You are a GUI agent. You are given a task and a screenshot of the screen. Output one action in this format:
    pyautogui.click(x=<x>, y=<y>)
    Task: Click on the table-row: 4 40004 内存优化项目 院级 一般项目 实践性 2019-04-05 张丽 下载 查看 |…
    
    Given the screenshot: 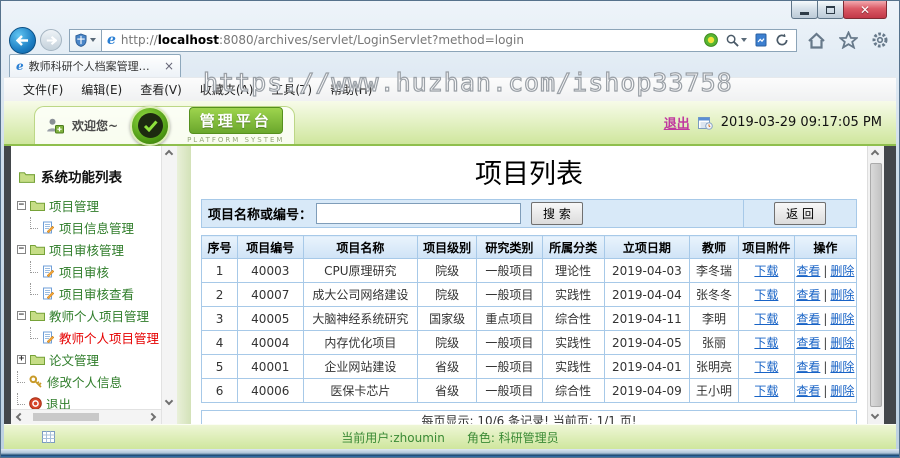 What is the action you would take?
    pyautogui.click(x=529, y=342)
    